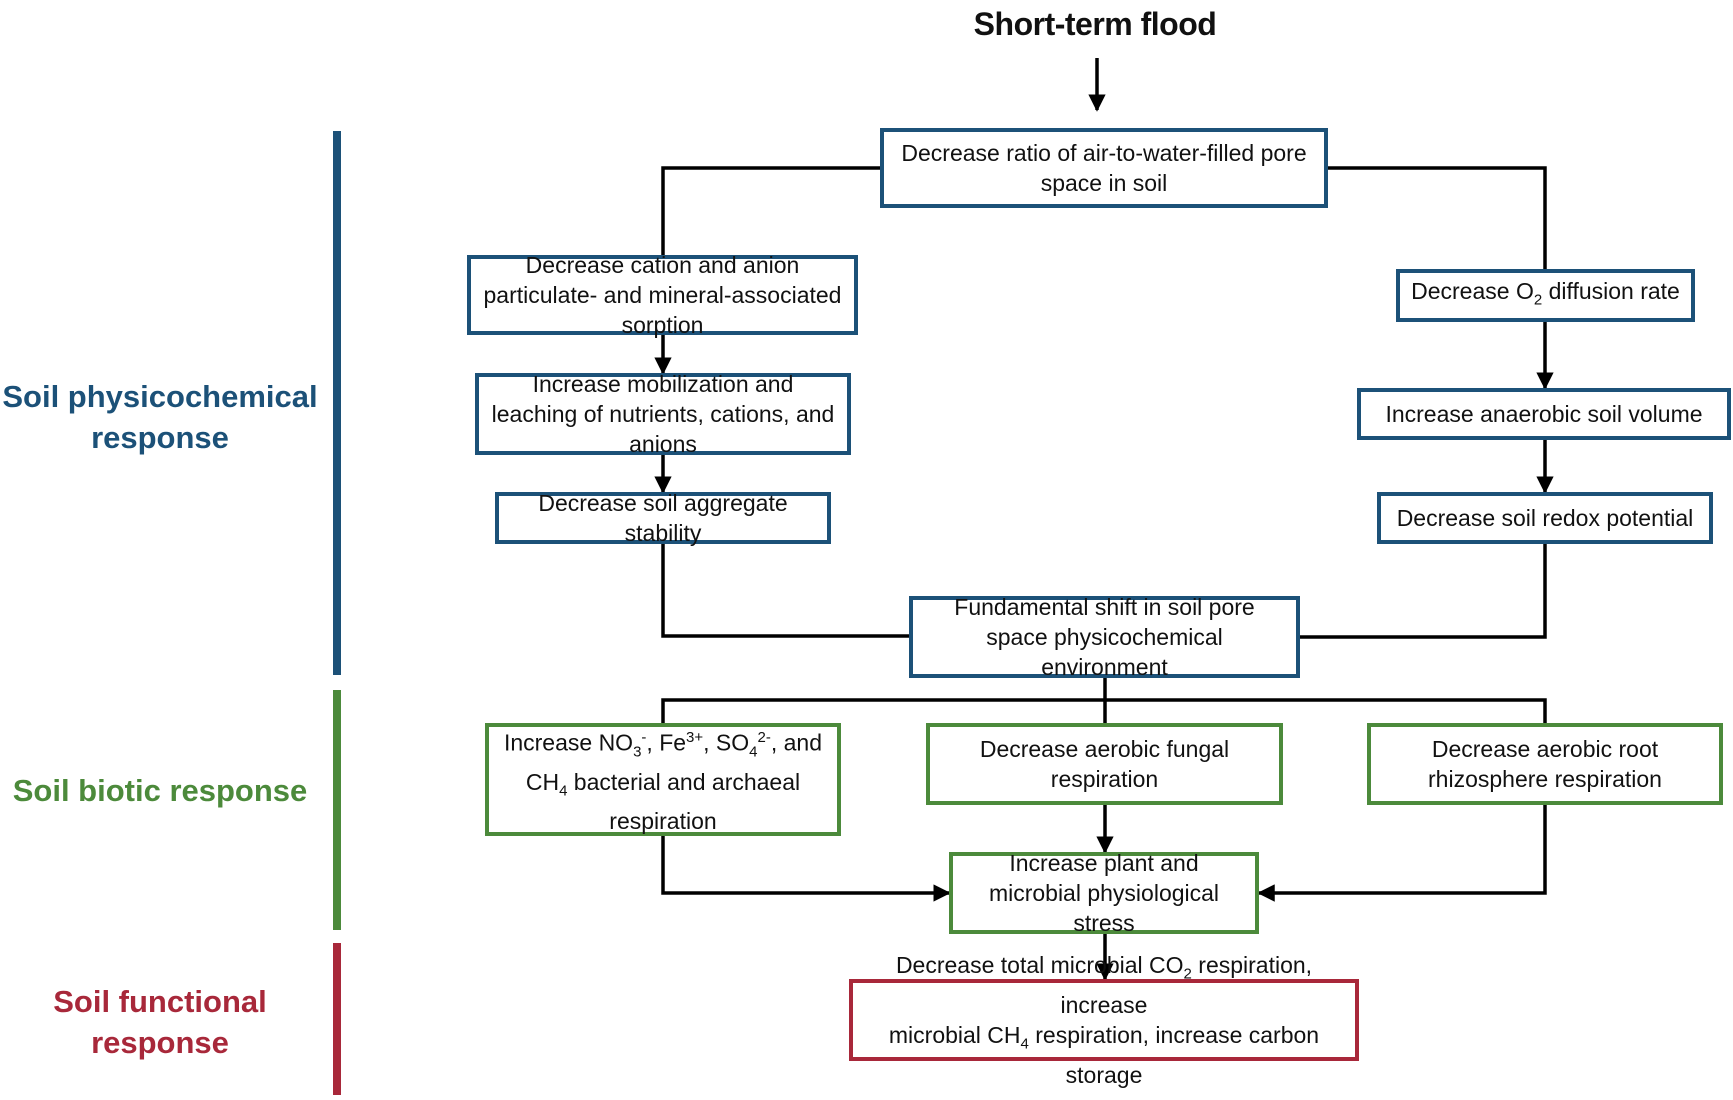  What do you see at coordinates (1024, 1044) in the screenshot?
I see `final-ch-sub: 4` at bounding box center [1024, 1044].